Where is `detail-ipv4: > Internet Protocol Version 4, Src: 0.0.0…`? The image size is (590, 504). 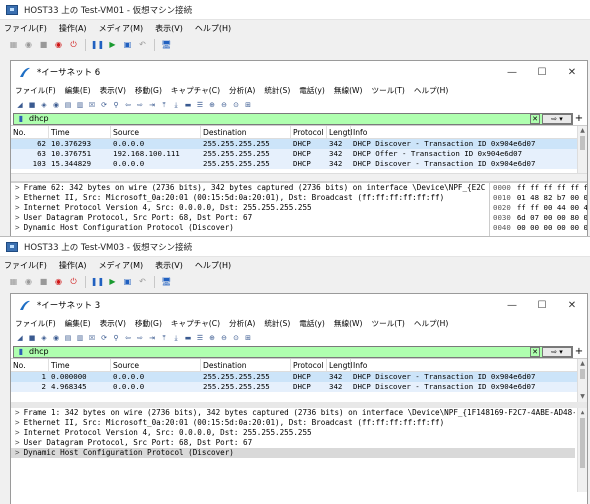 detail-ipv4: > Internet Protocol Version 4, Src: 0.0.0… is located at coordinates (293, 433).